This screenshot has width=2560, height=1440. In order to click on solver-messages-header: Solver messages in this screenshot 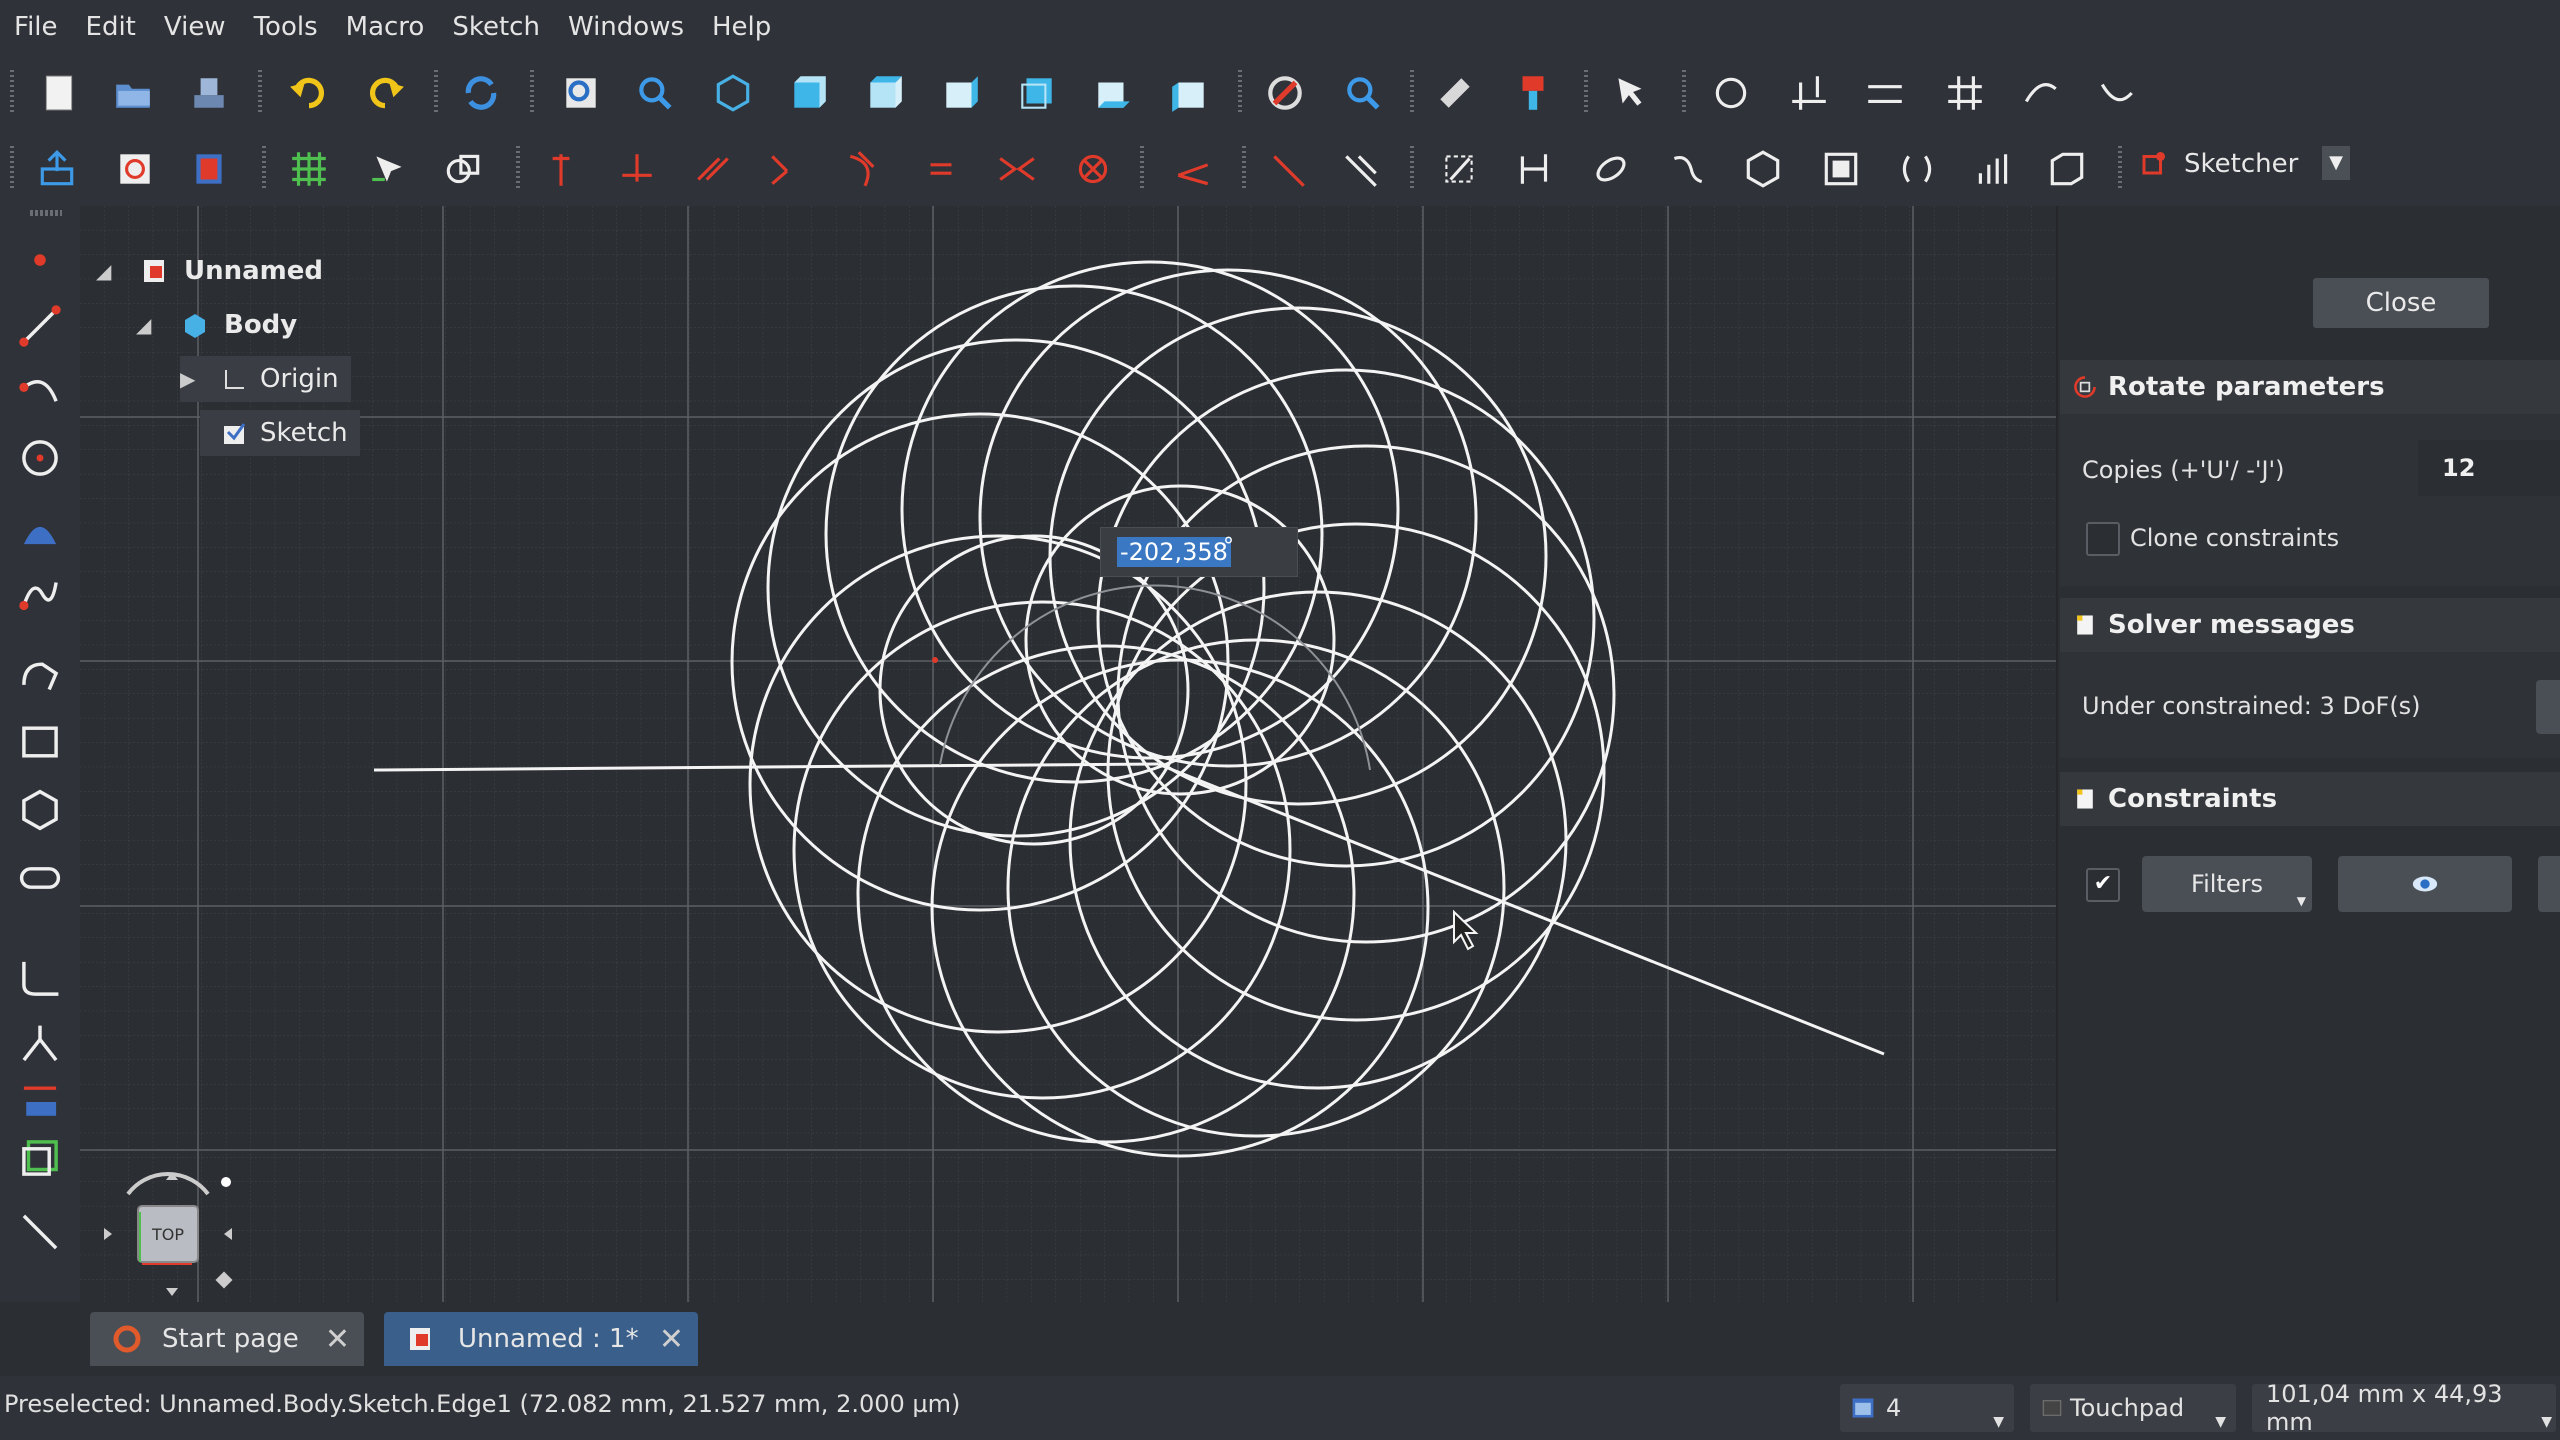, I will do `click(2310, 625)`.